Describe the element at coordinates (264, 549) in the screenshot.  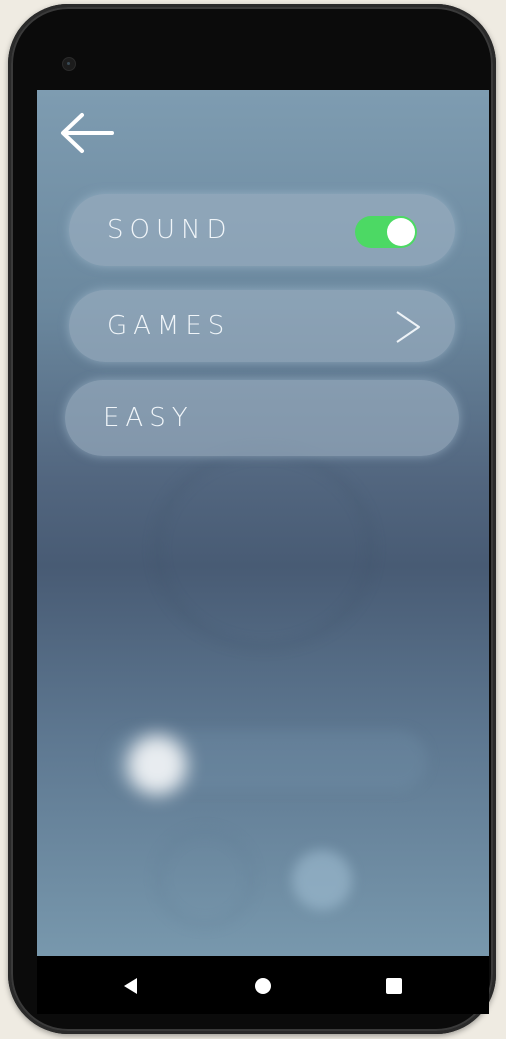
I see `background-blurred-circle` at that location.